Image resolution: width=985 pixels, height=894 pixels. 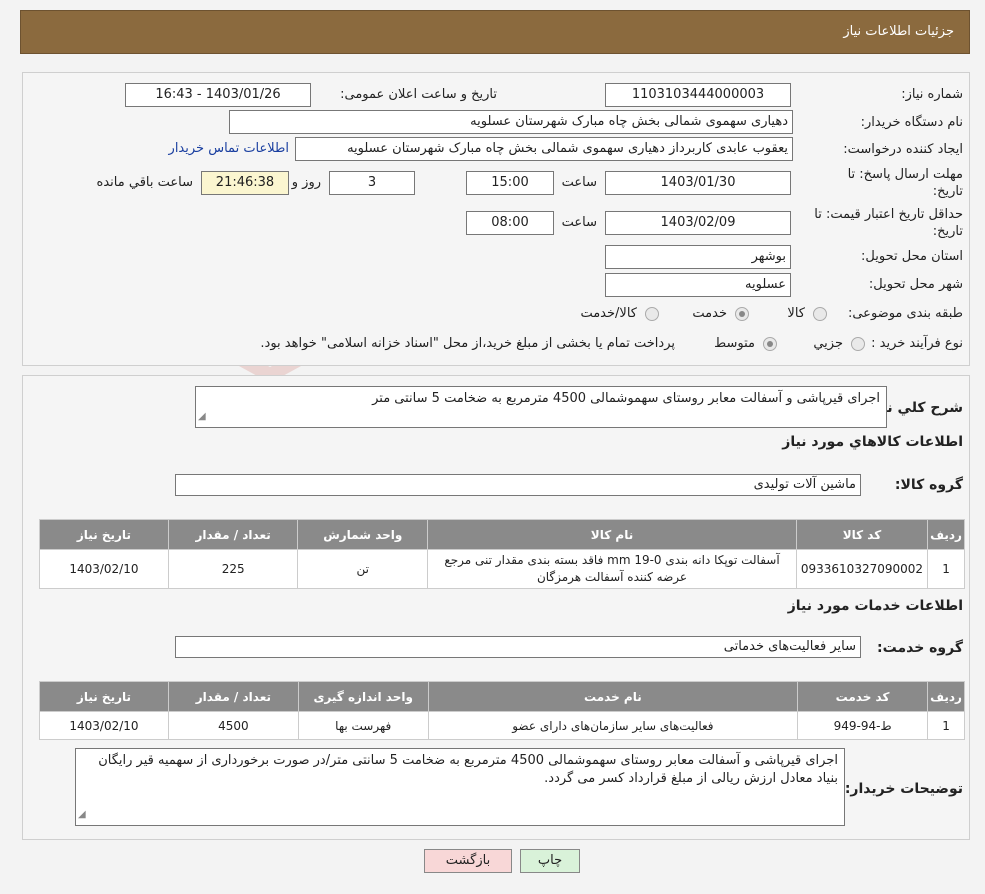 What do you see at coordinates (820, 314) in the screenshot?
I see `category-radio-goods` at bounding box center [820, 314].